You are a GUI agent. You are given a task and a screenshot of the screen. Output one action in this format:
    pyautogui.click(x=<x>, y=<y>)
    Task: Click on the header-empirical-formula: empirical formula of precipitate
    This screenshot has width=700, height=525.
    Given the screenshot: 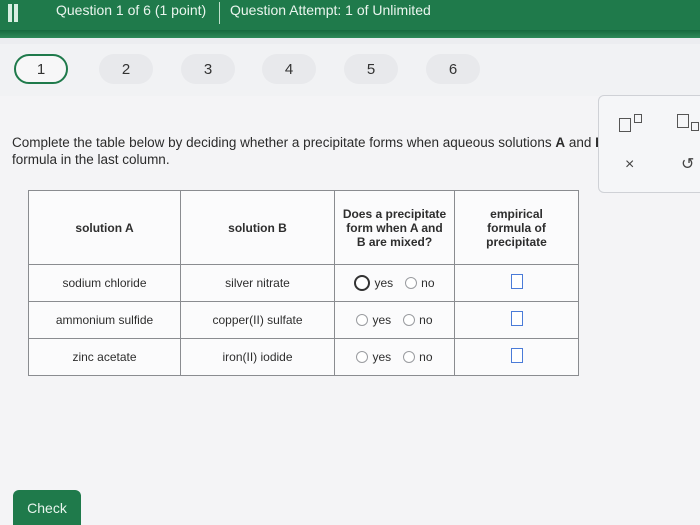 What is the action you would take?
    pyautogui.click(x=516, y=227)
    